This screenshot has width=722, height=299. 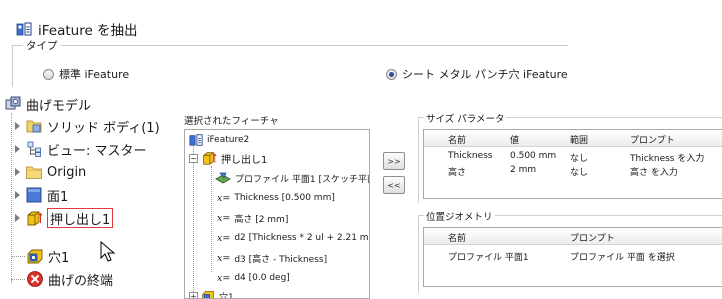 I want to click on radio-unselected-icon, so click(x=48, y=74).